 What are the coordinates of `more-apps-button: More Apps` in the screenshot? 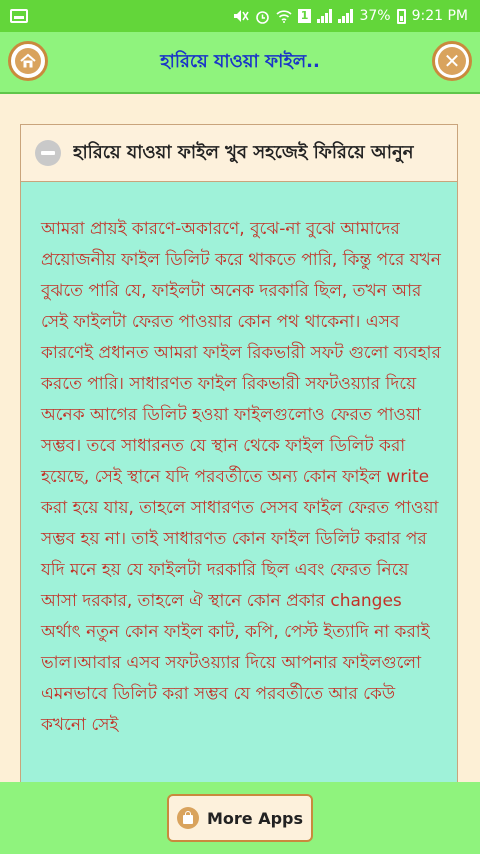 It's located at (240, 818).